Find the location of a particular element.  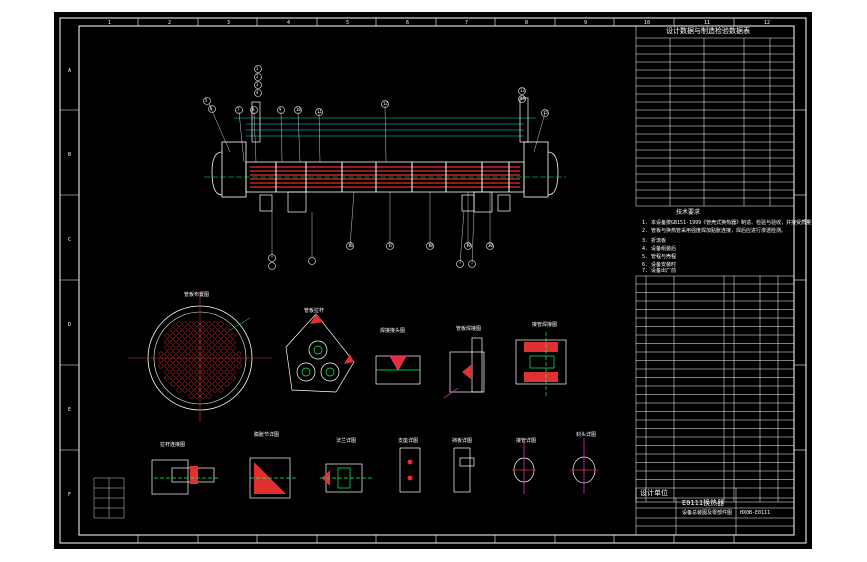

detail-flange is located at coordinates (347, 478).